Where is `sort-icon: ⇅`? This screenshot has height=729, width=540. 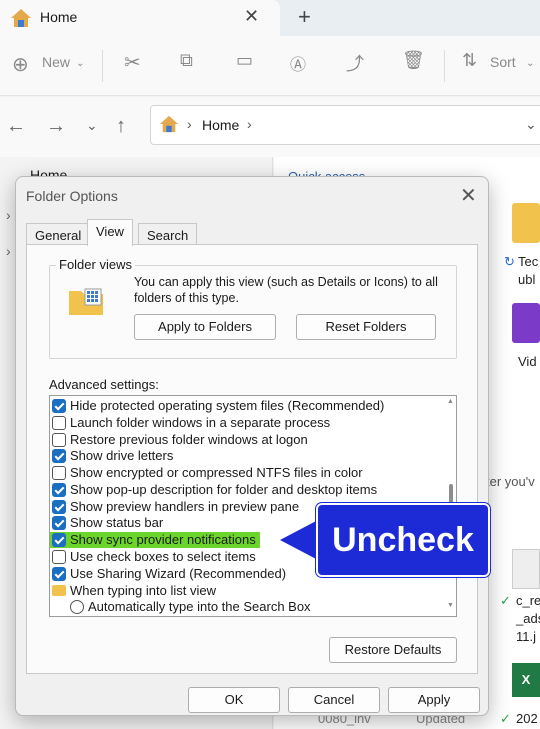 sort-icon: ⇅ is located at coordinates (469, 60).